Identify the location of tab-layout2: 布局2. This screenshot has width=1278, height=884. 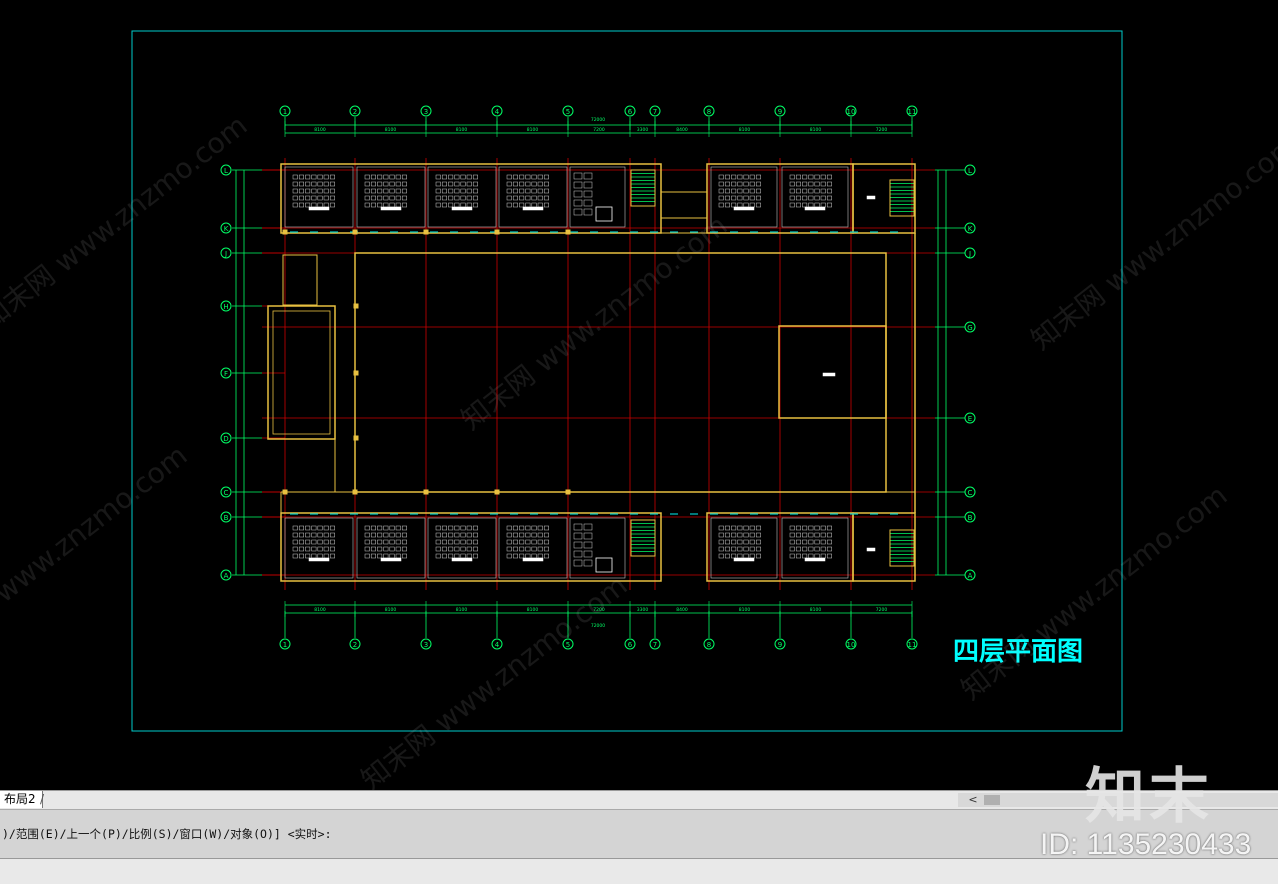
(21, 799).